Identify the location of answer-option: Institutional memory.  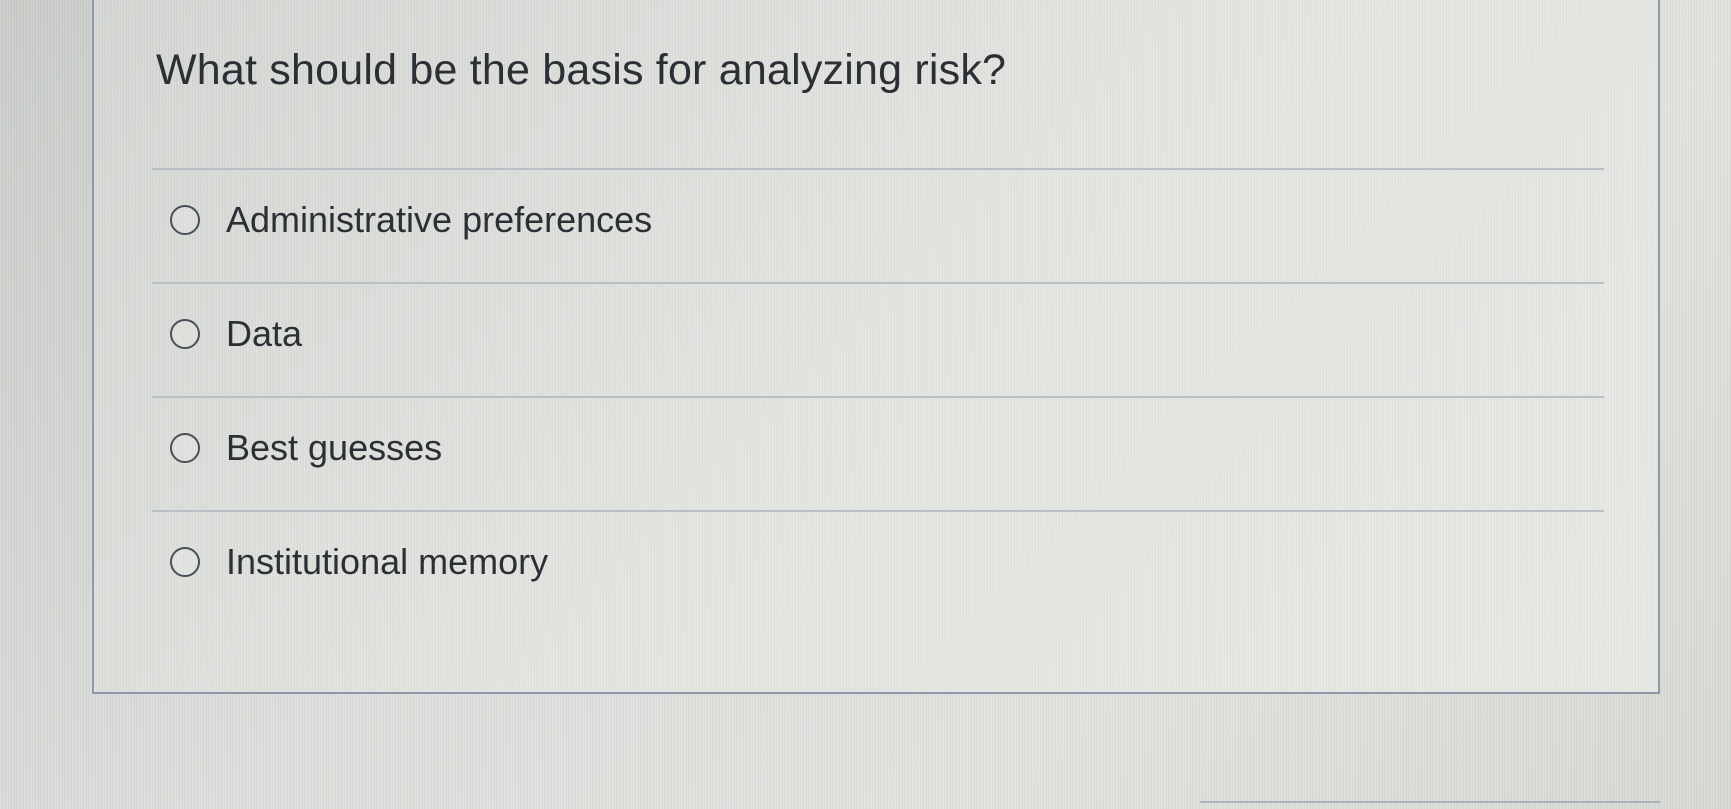
(878, 567).